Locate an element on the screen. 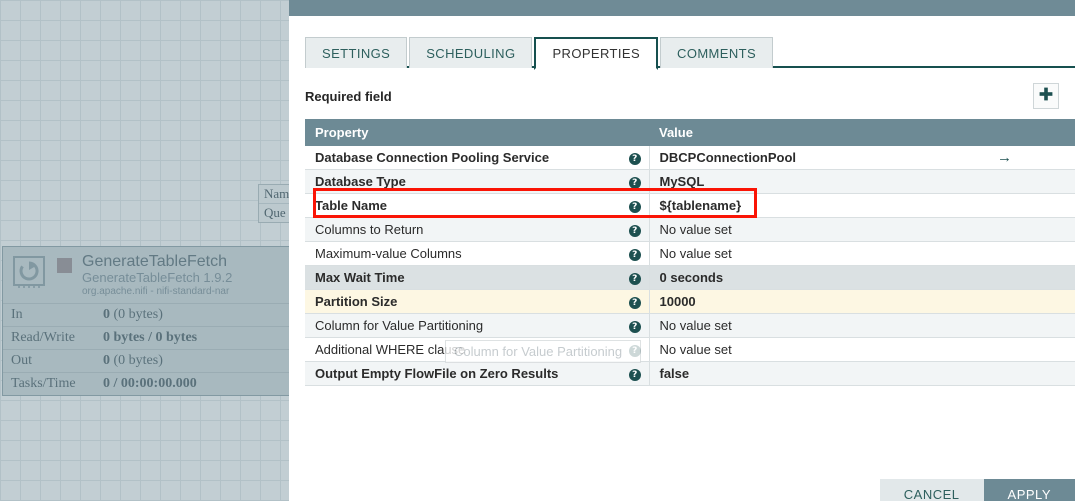 Image resolution: width=1075 pixels, height=501 pixels. stat-value: 0 bytes / 0 bytes is located at coordinates (150, 338).